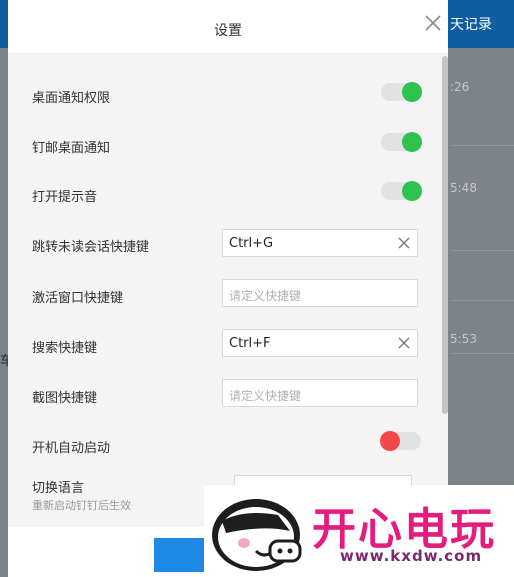  Describe the element at coordinates (433, 23) in the screenshot. I see `close-icon` at that location.